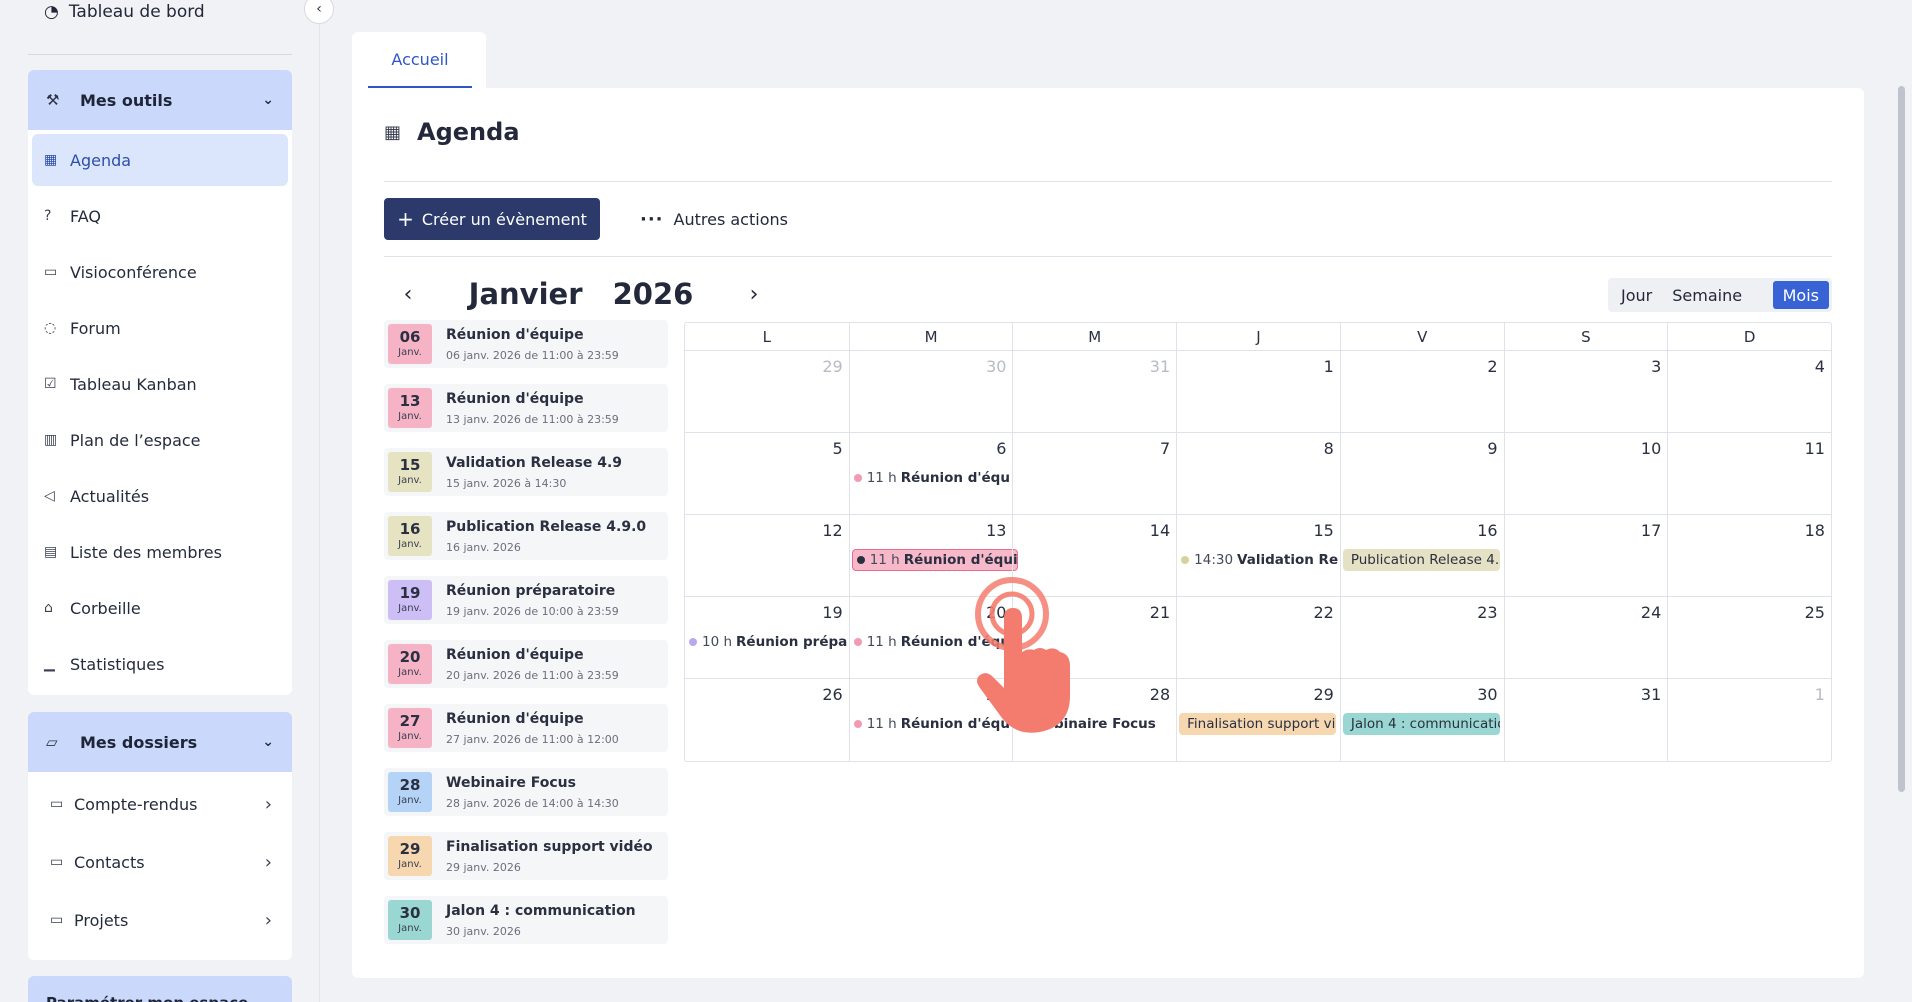 This screenshot has width=1912, height=1002. I want to click on sidebar-item-agenda: ▦ Agenda, so click(160, 160).